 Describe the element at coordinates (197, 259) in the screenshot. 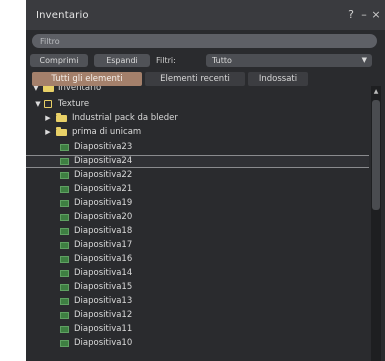

I see `tree-row-texture: Diapositiva16` at that location.